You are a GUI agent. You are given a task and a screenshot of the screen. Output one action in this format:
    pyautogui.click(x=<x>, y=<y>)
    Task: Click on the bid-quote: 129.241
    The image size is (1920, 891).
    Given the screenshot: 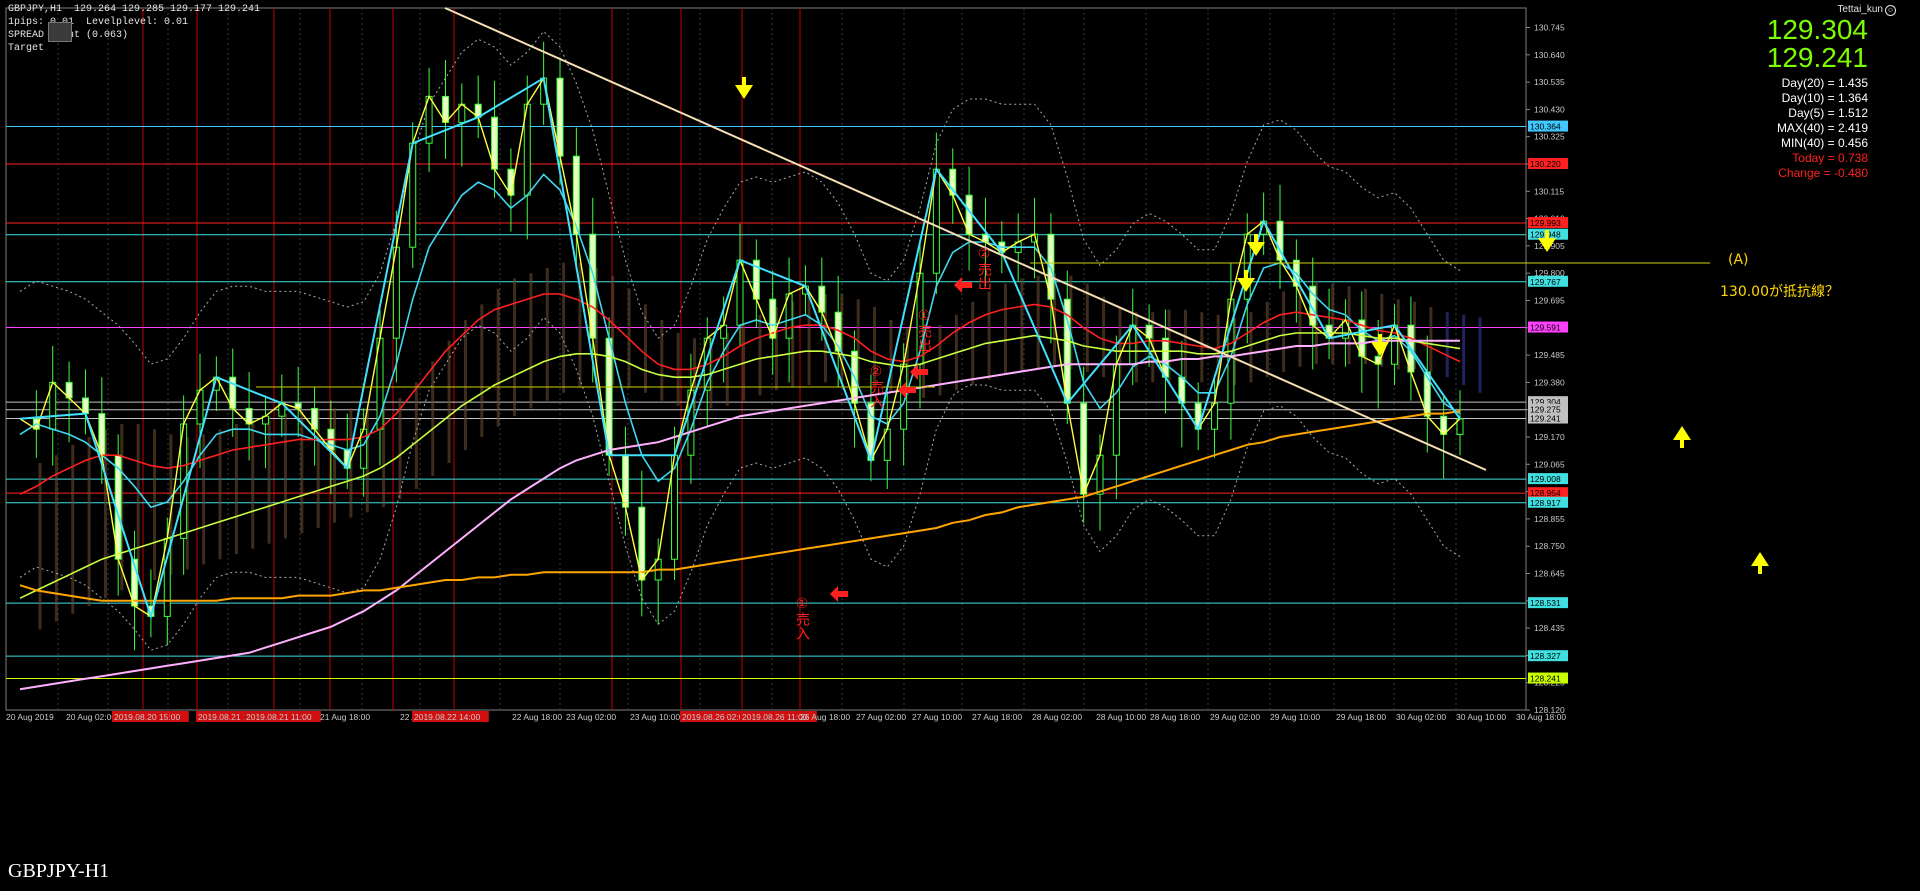 What is the action you would take?
    pyautogui.click(x=1817, y=57)
    